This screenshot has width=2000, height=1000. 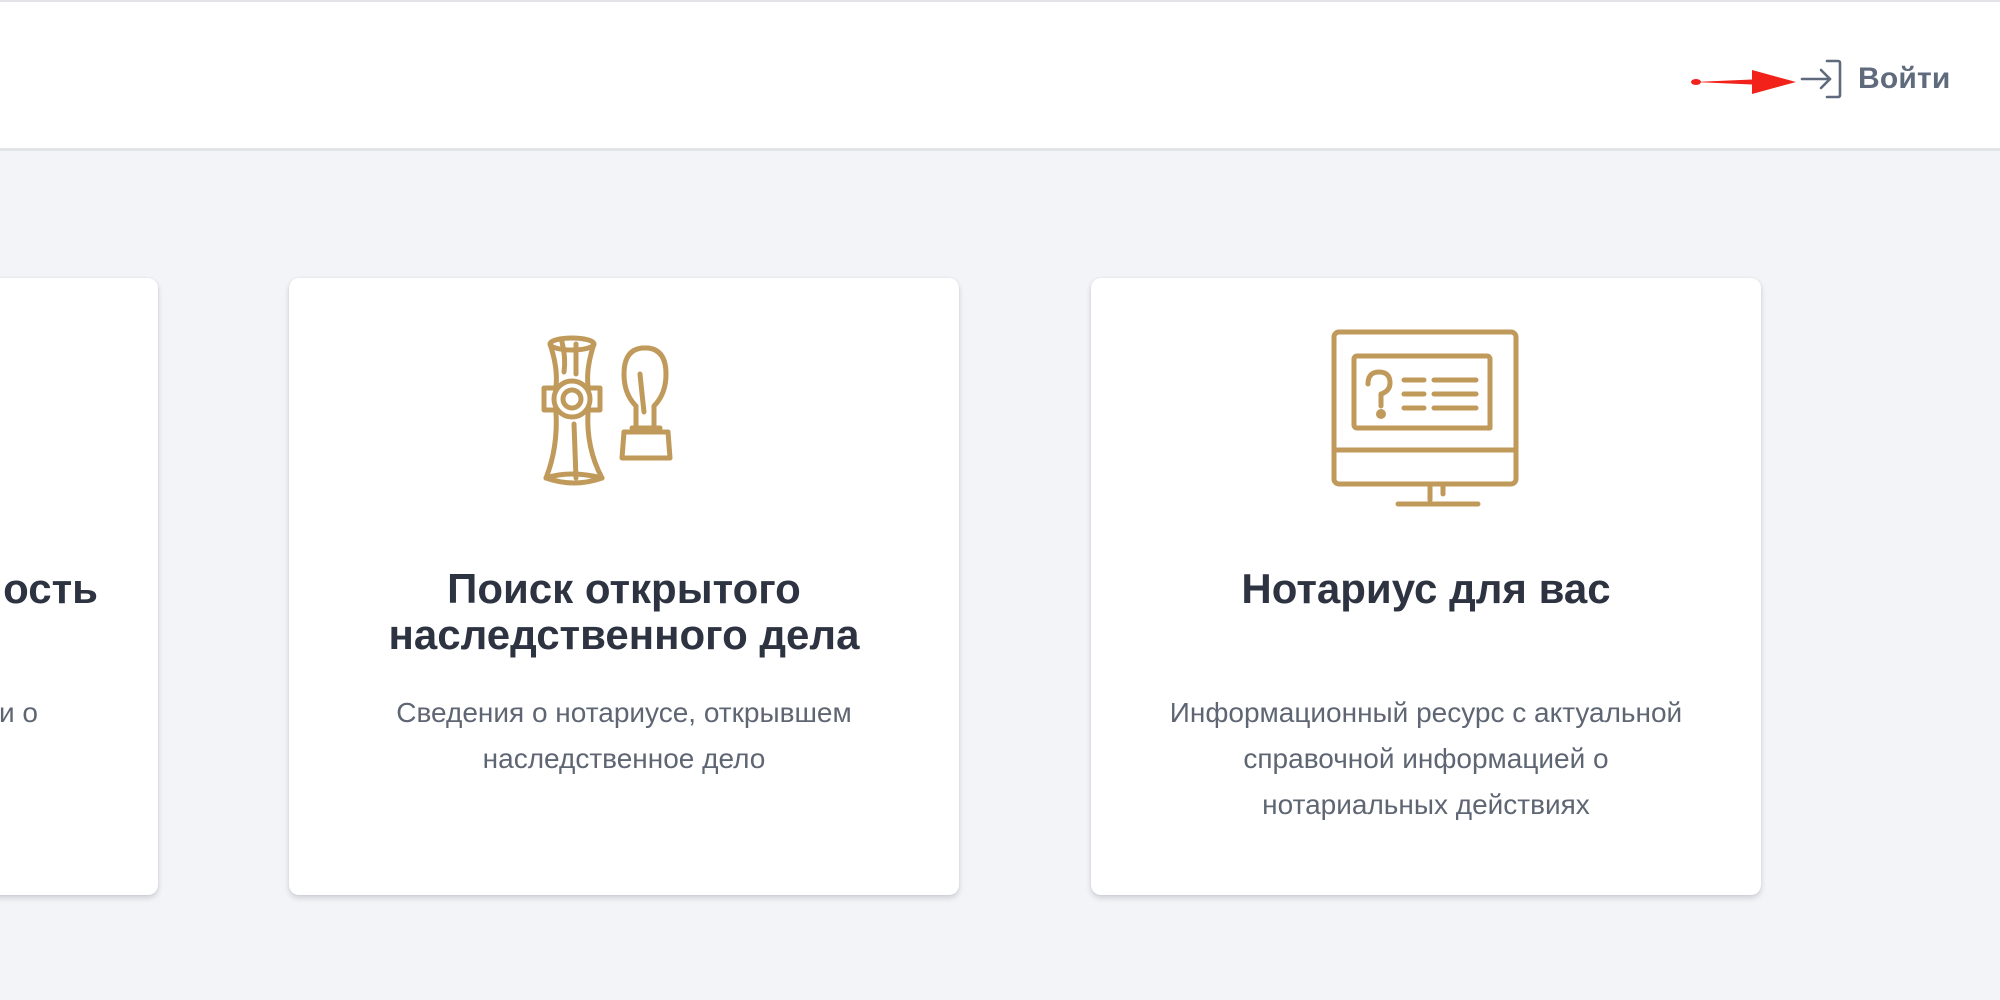 What do you see at coordinates (50, 589) in the screenshot?
I see `card-title: ость` at bounding box center [50, 589].